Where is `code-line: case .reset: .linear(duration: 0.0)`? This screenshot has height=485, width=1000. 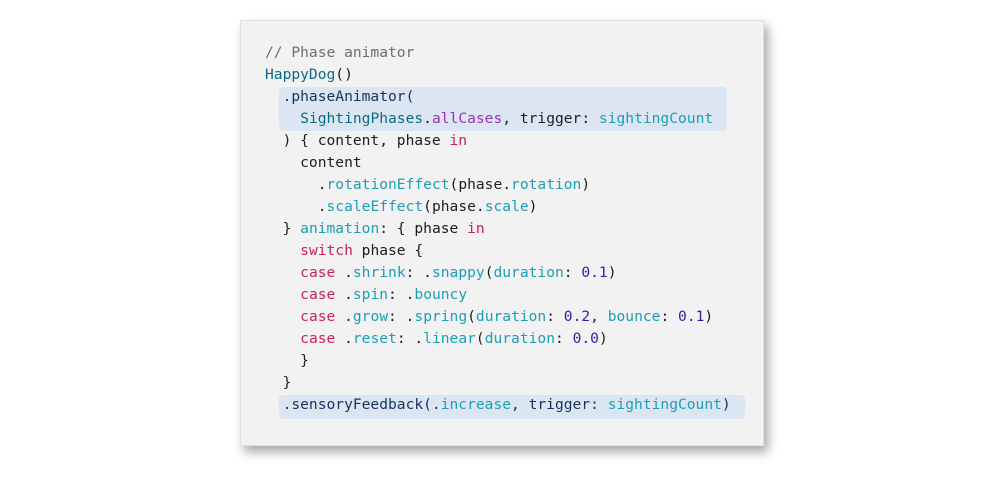 code-line: case .reset: .linear(duration: 0.0) is located at coordinates (498, 339).